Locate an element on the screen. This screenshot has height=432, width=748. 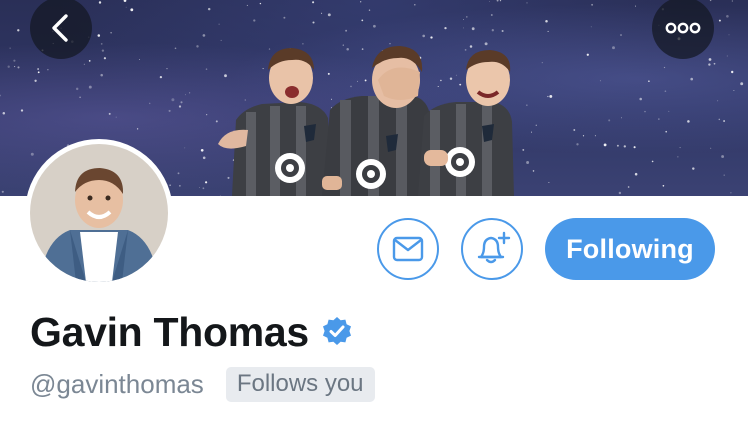
chevron-left-icon is located at coordinates (60, 28).